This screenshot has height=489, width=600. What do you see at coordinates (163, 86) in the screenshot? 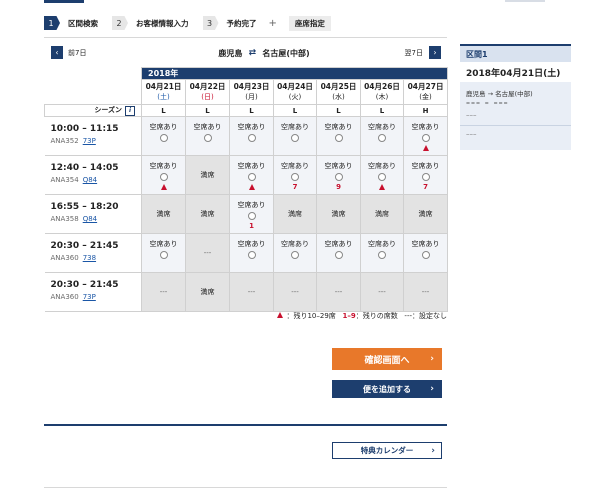
I see `date-label: 04月21日` at bounding box center [163, 86].